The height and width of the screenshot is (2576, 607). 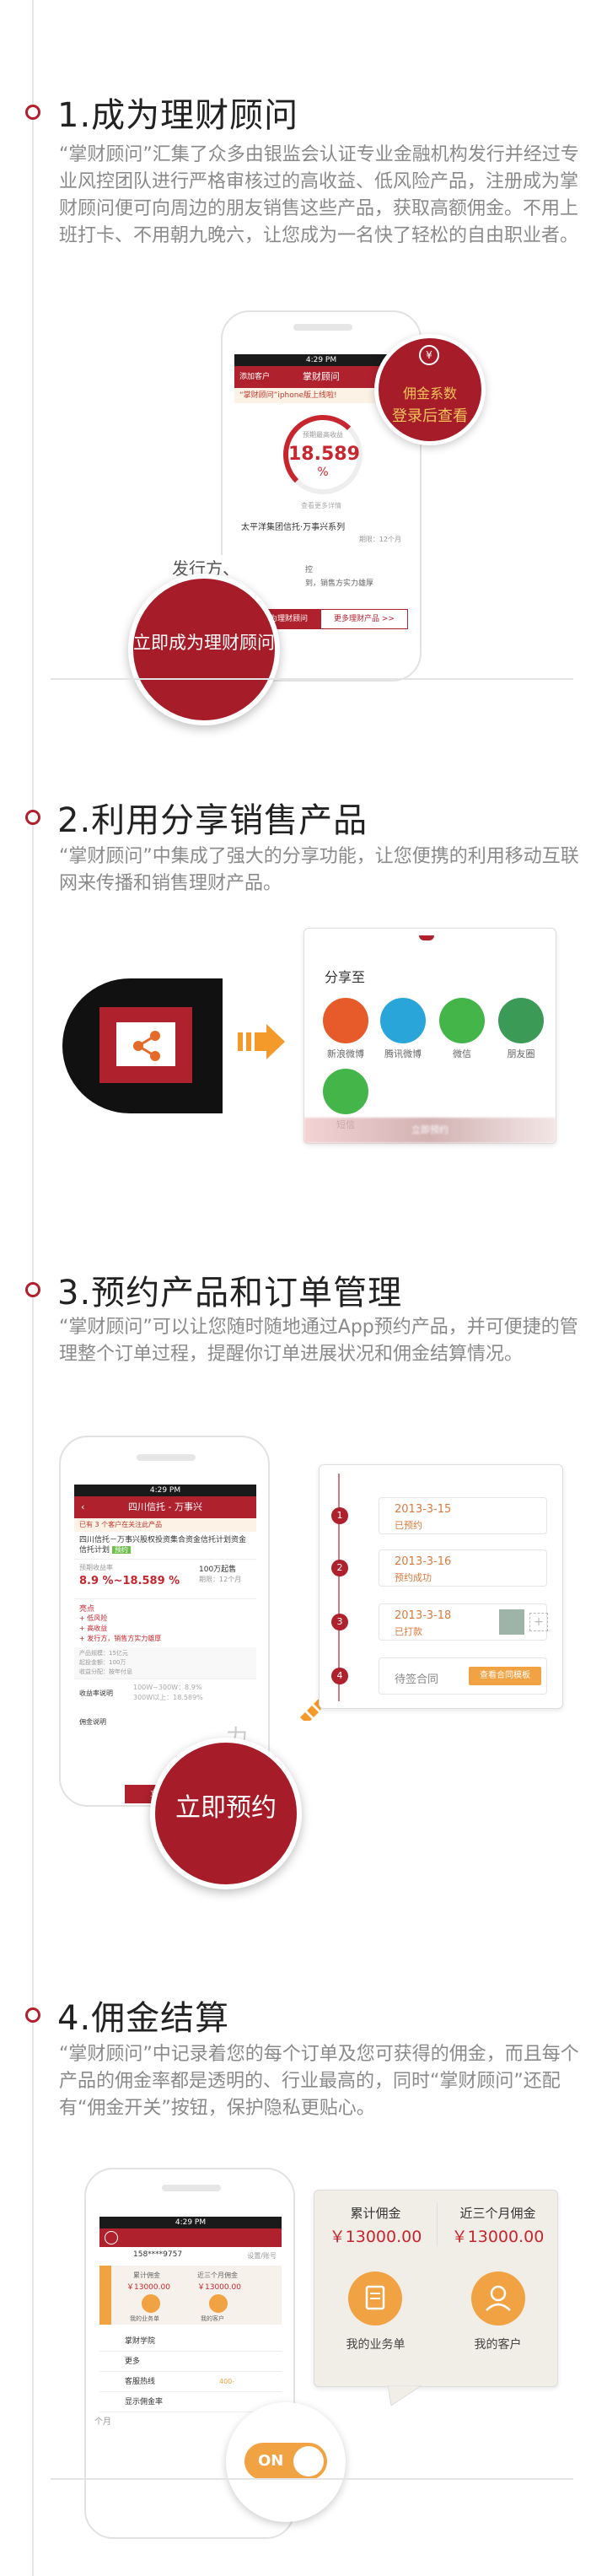 I want to click on fee-line: 100W~300W：8.9%, so click(x=167, y=1687).